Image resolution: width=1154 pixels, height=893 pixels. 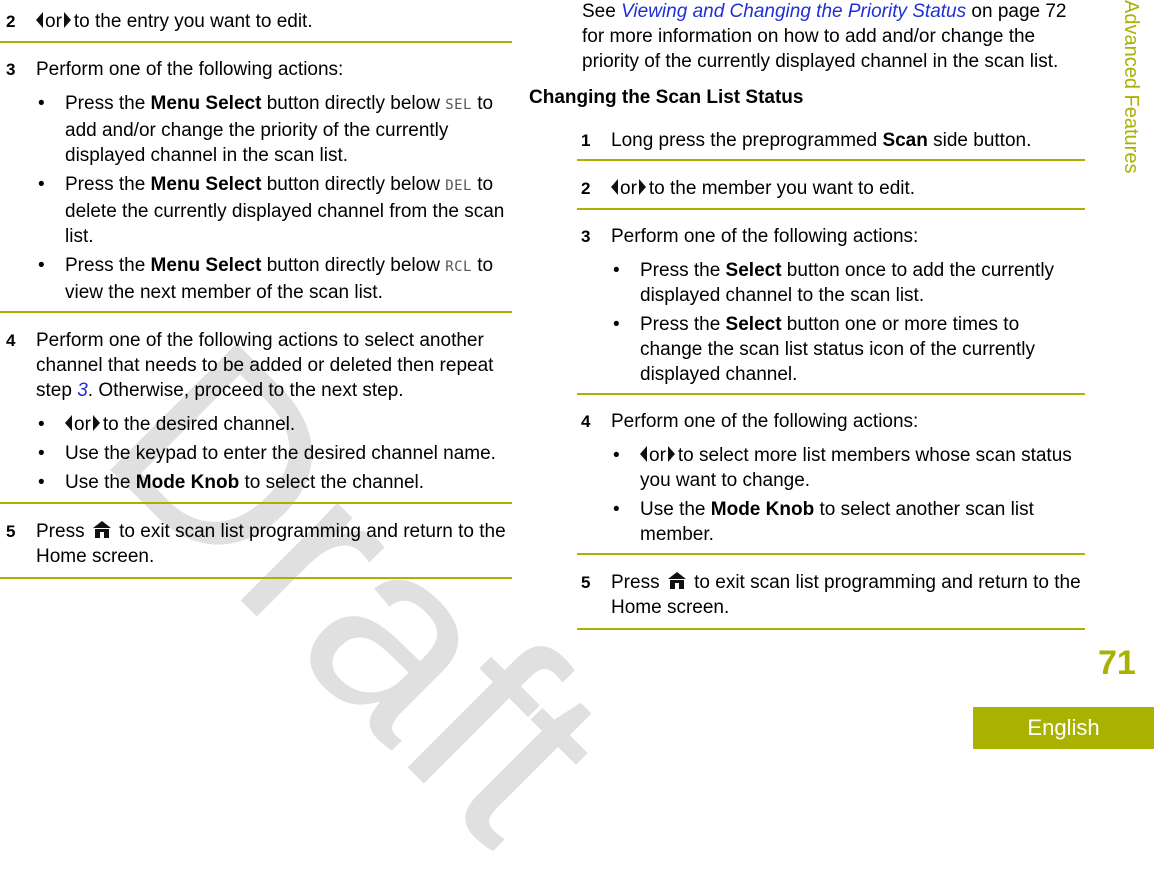 I want to click on section-heading: Changing the Scan List Status, so click(x=666, y=97).